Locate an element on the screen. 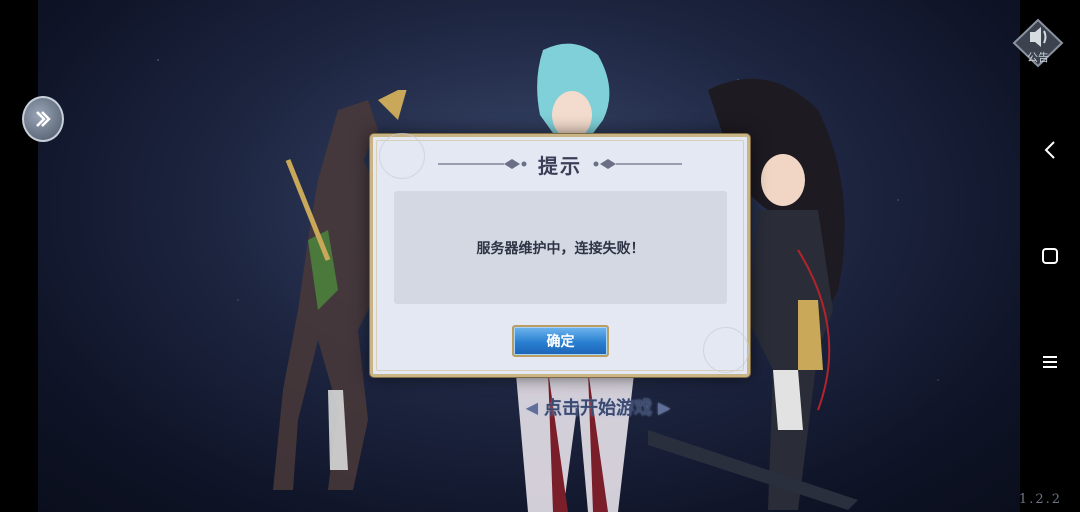 This screenshot has height=512, width=1080. notice-label: 公告 is located at coordinates (1038, 57).